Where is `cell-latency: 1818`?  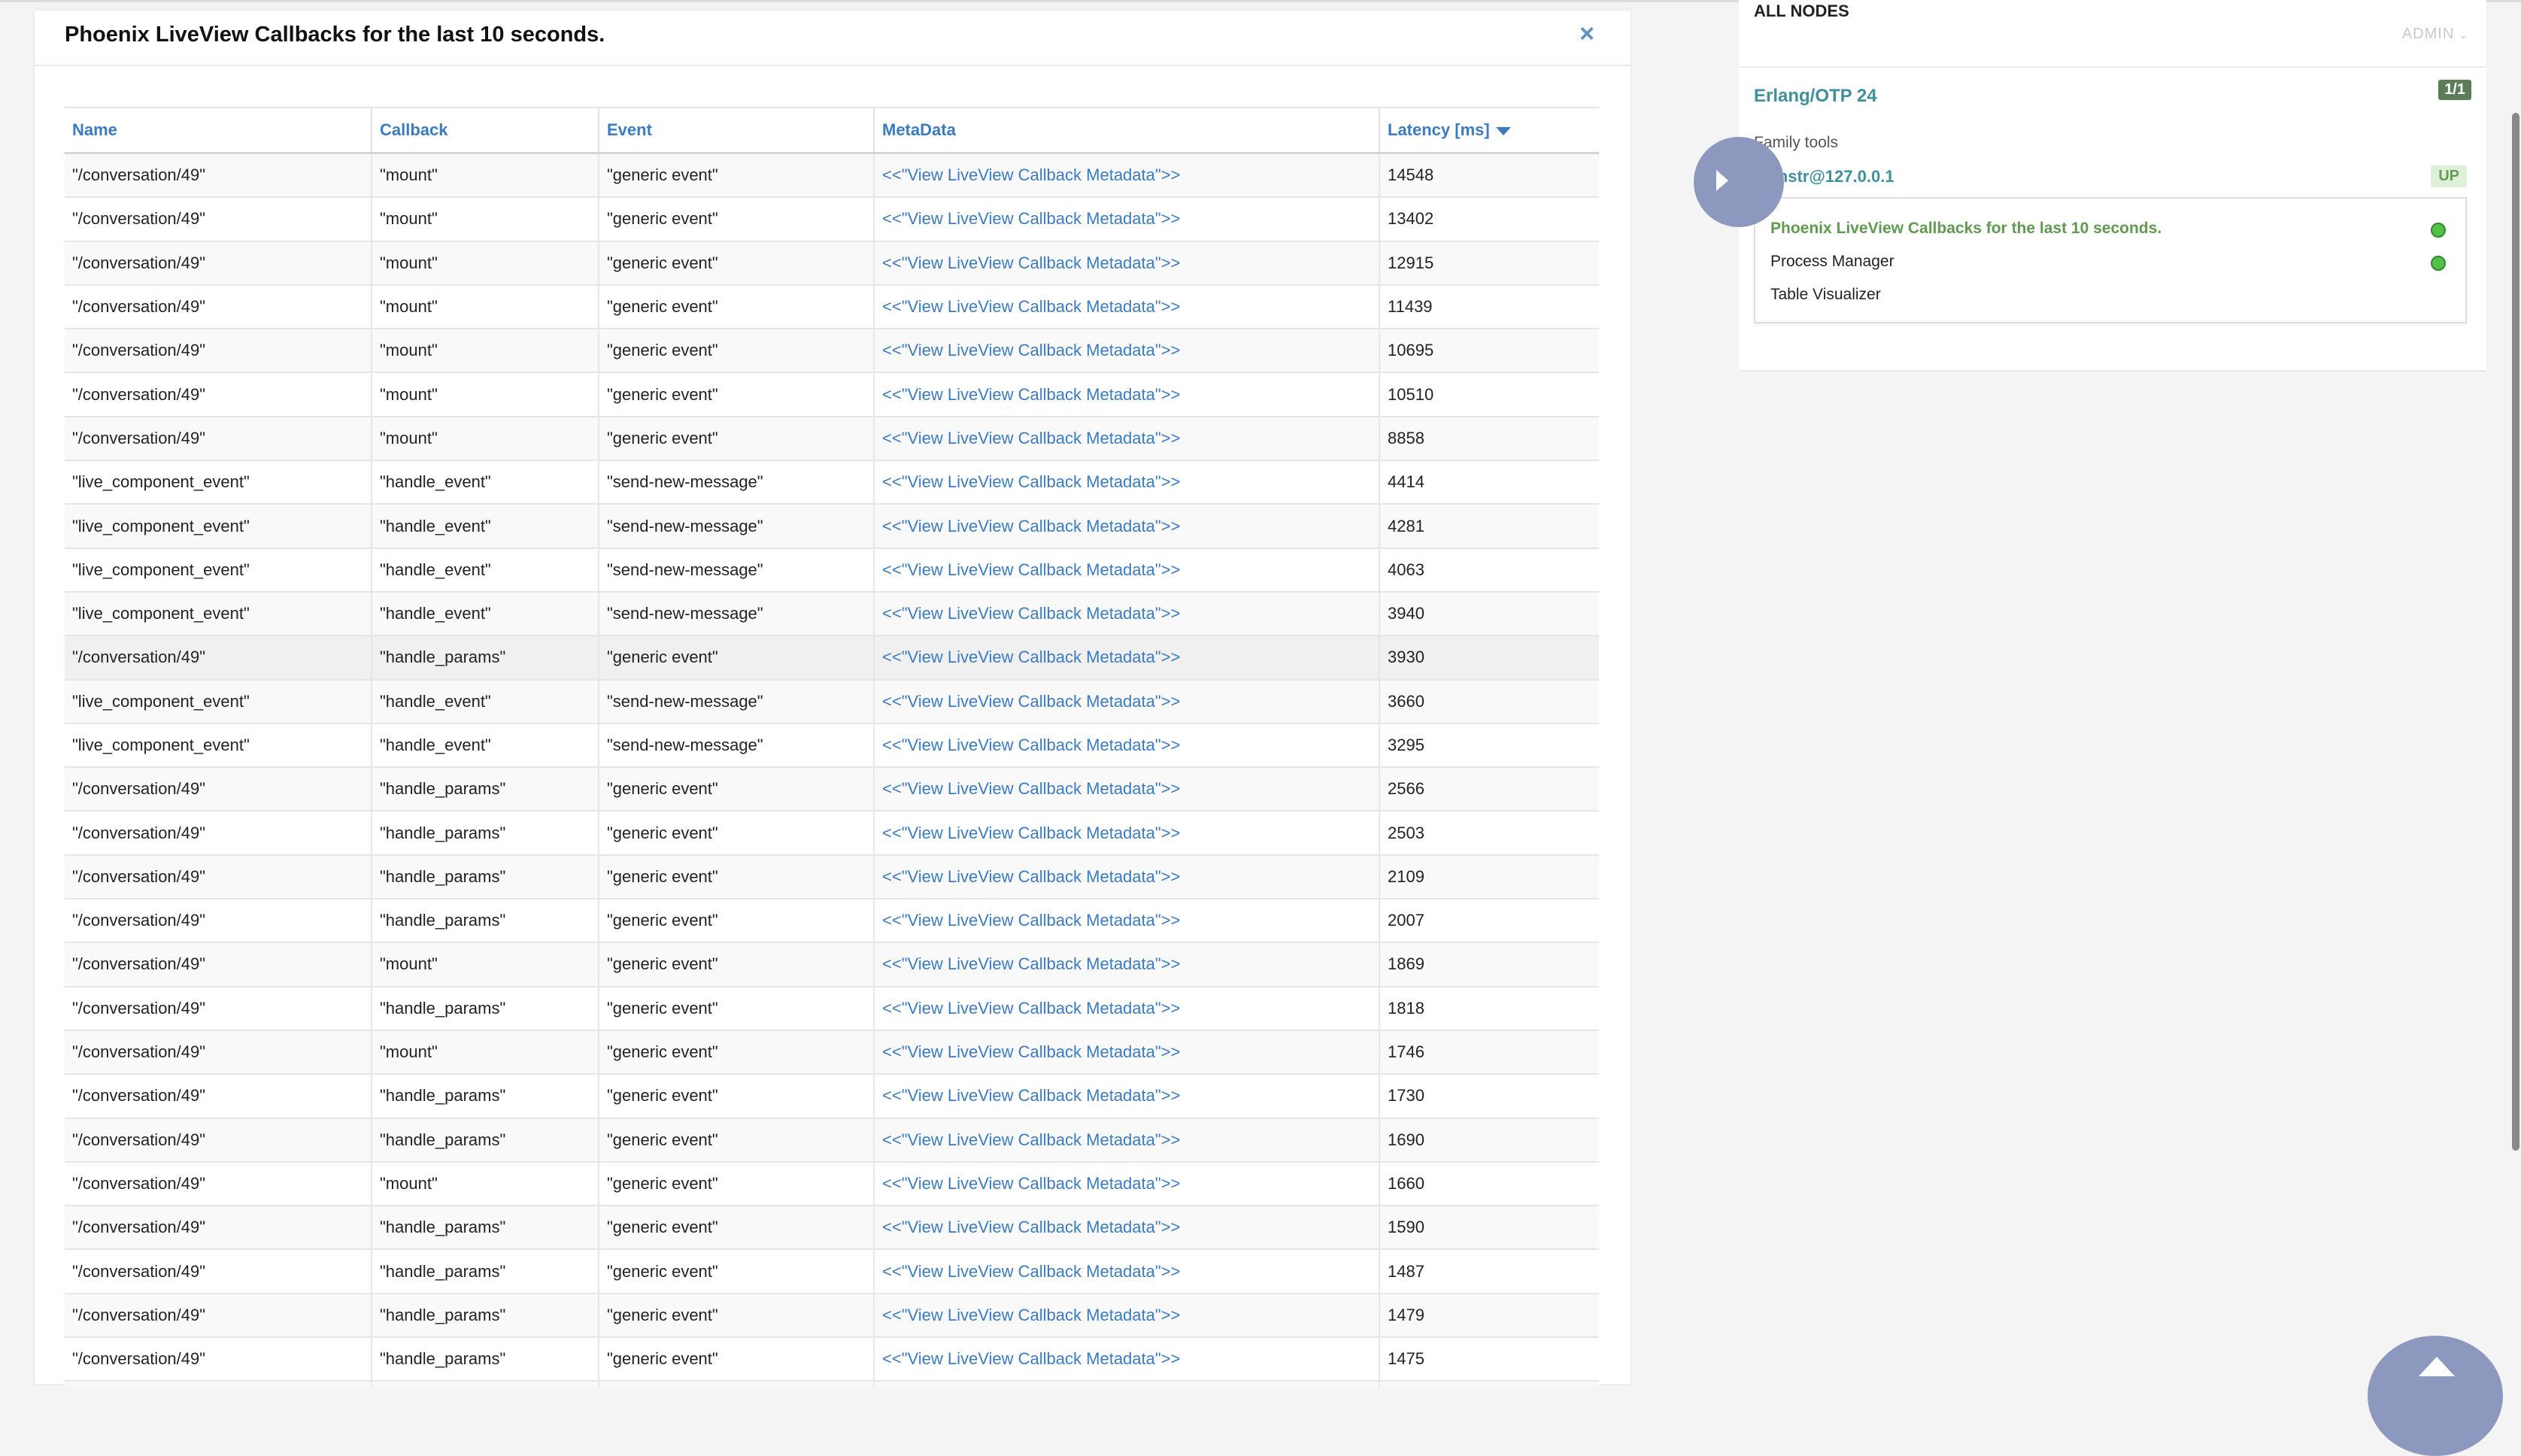 cell-latency: 1818 is located at coordinates (1489, 1008).